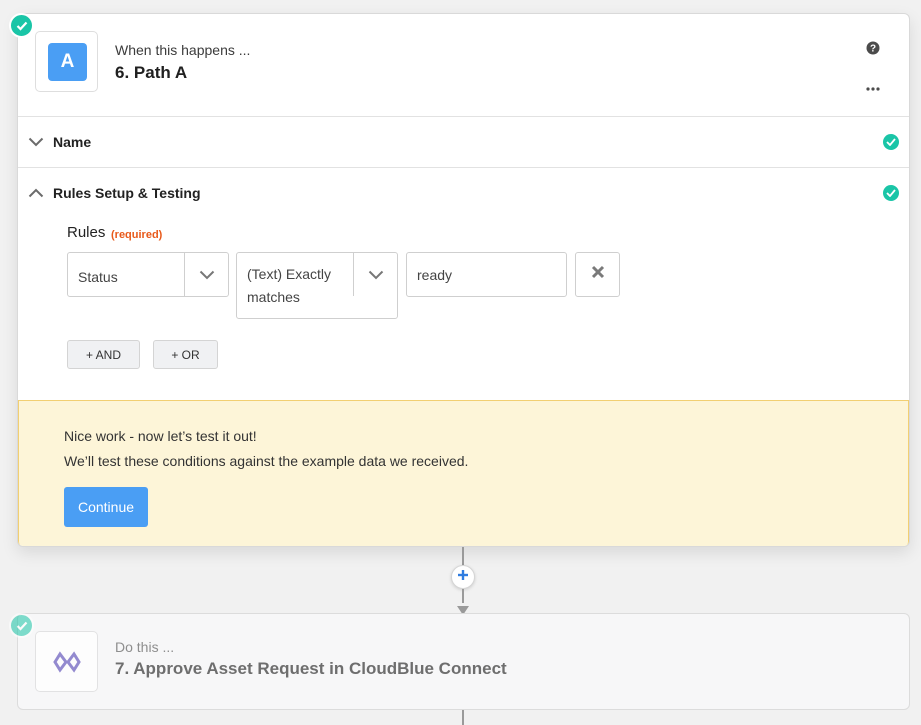 The height and width of the screenshot is (725, 921). I want to click on remove-rule-button, so click(597, 274).